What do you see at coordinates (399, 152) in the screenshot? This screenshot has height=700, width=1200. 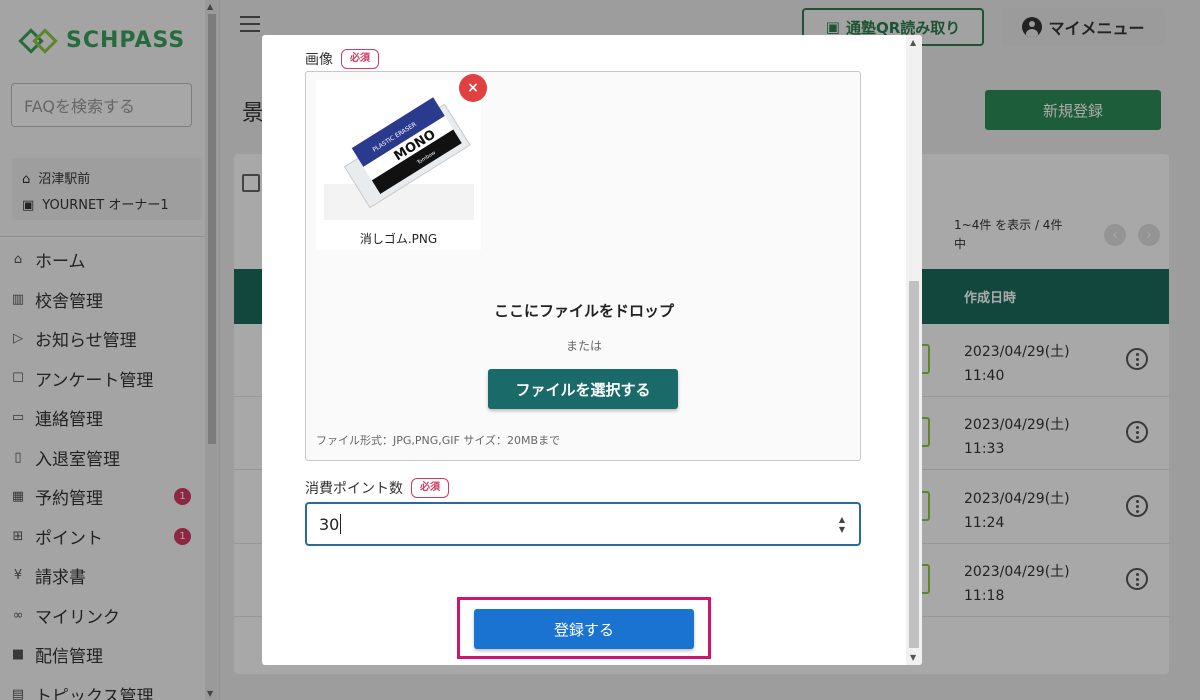 I see `eraser-image: MONO PLASTIC ERASER Tombow` at bounding box center [399, 152].